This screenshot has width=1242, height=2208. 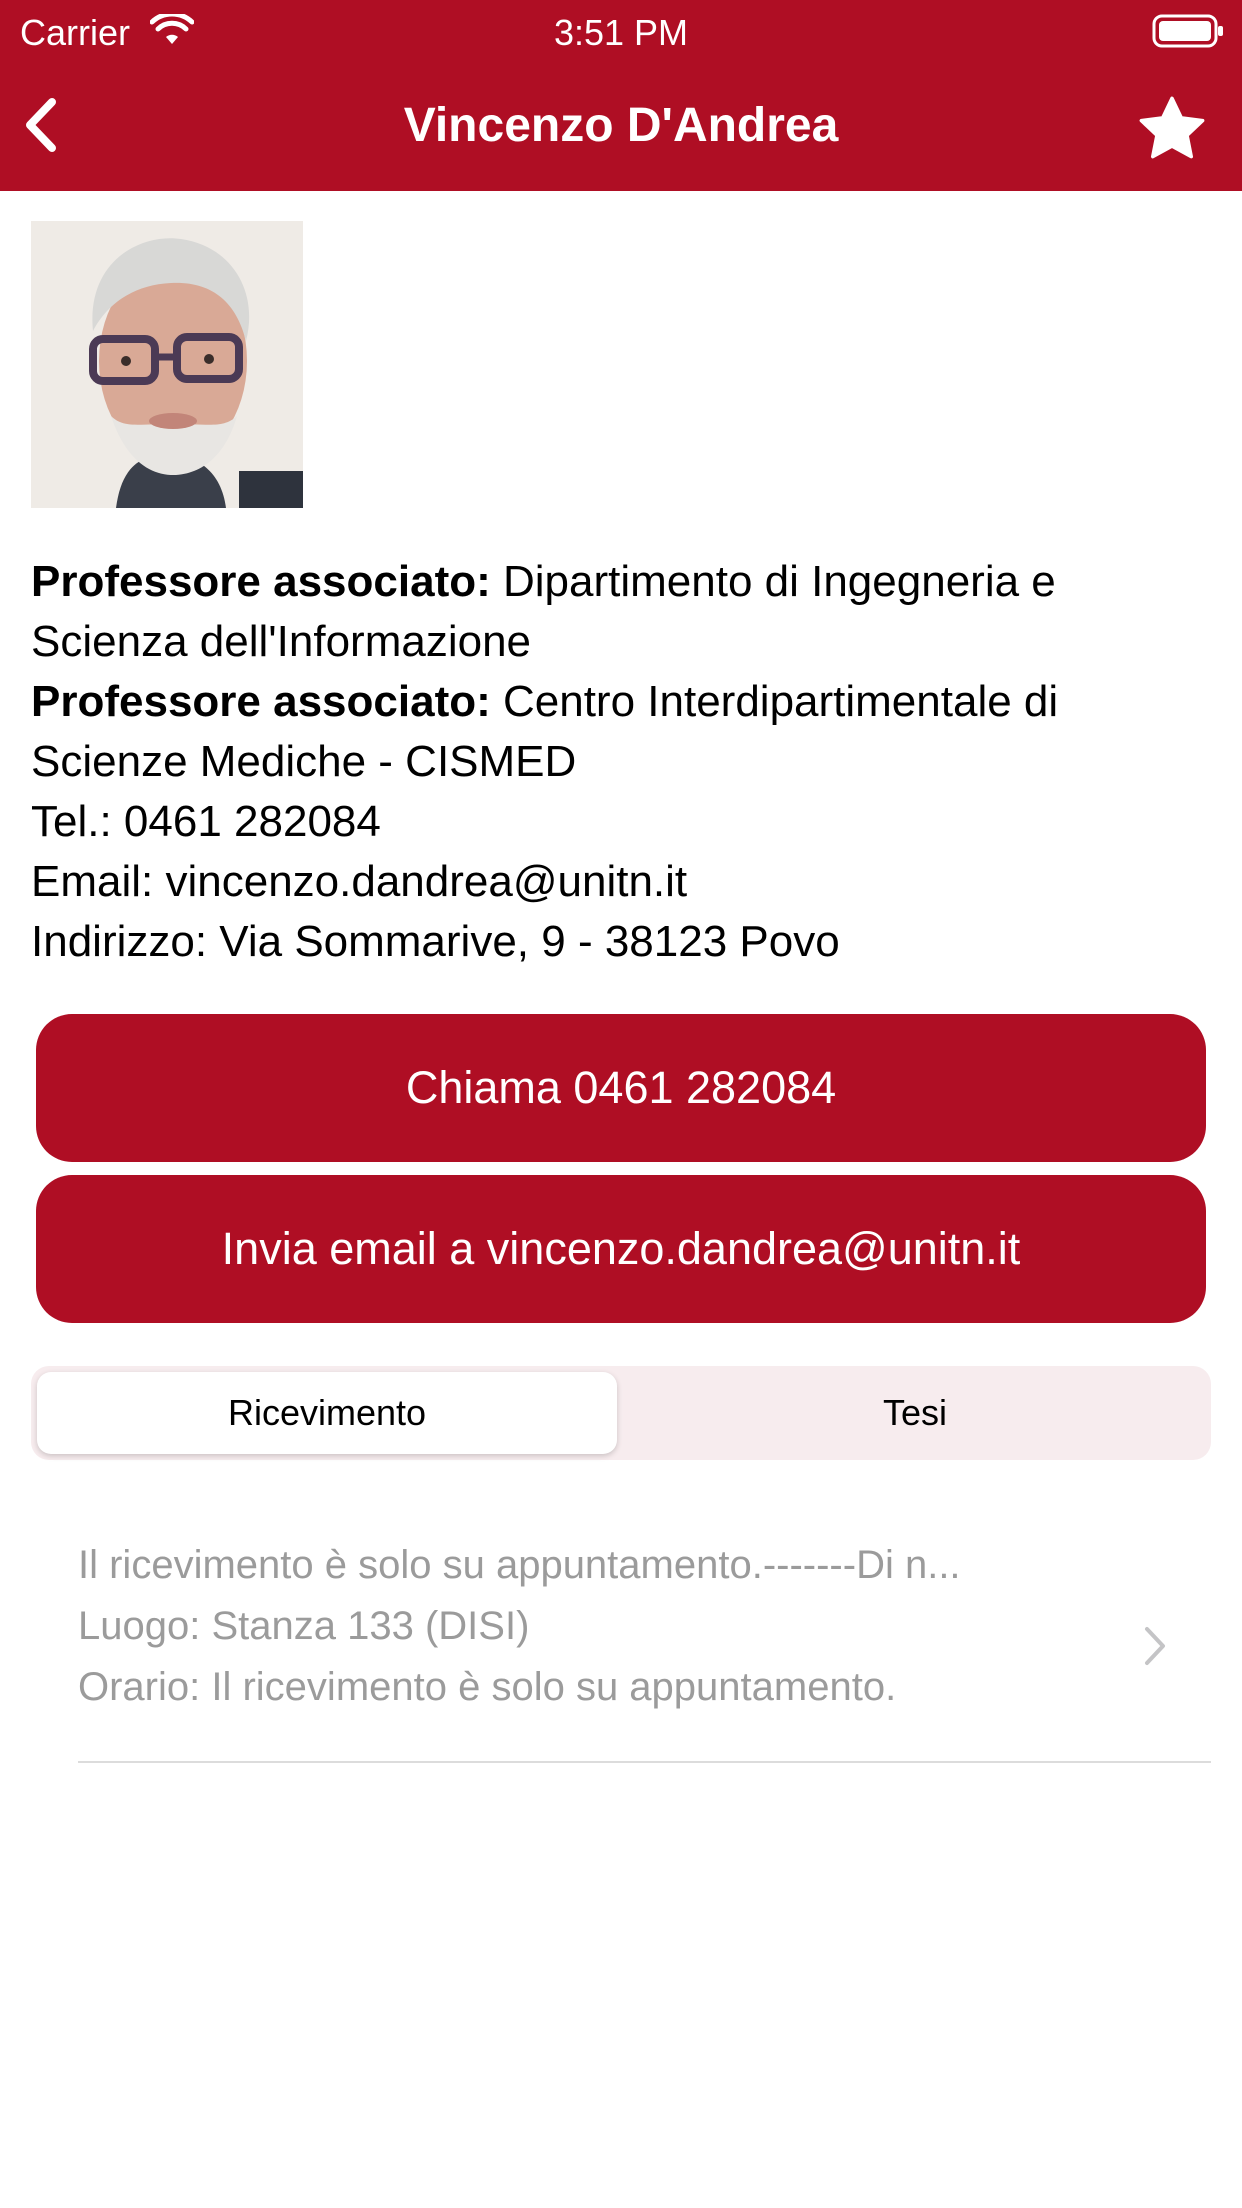 I want to click on profile-photo, so click(x=167, y=364).